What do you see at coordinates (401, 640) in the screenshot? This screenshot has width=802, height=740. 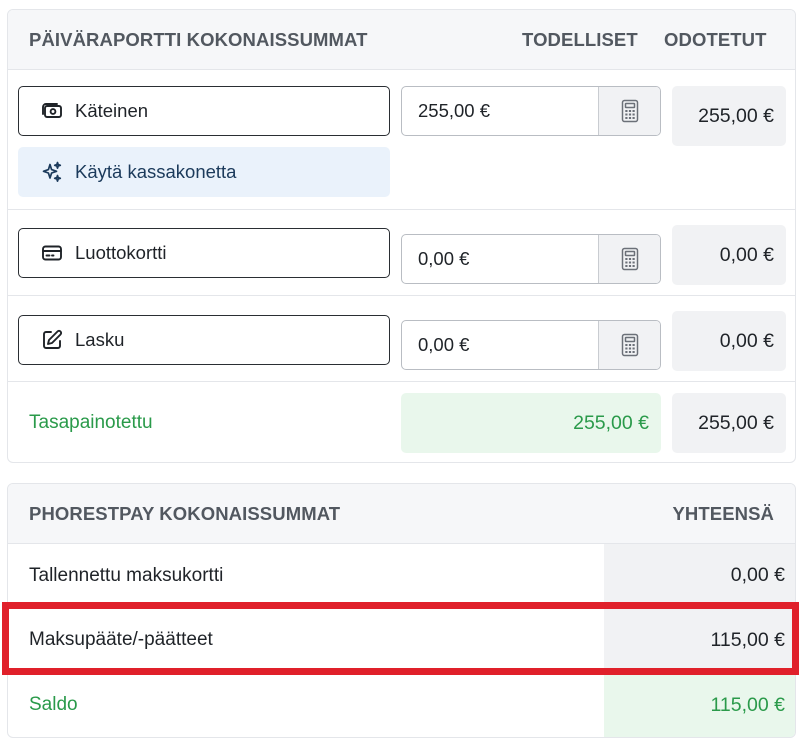 I see `terminals-row: Maksupääte/-päätteet 115,00 €` at bounding box center [401, 640].